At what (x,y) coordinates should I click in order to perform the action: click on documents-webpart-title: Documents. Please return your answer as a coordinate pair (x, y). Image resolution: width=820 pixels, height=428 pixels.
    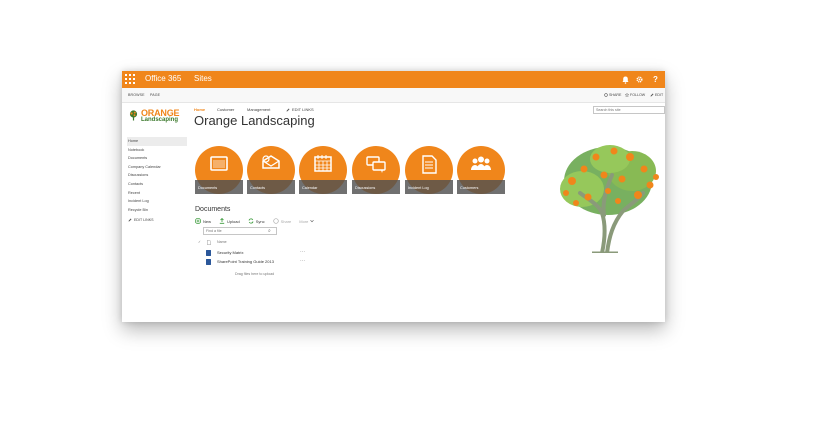
    Looking at the image, I should click on (212, 209).